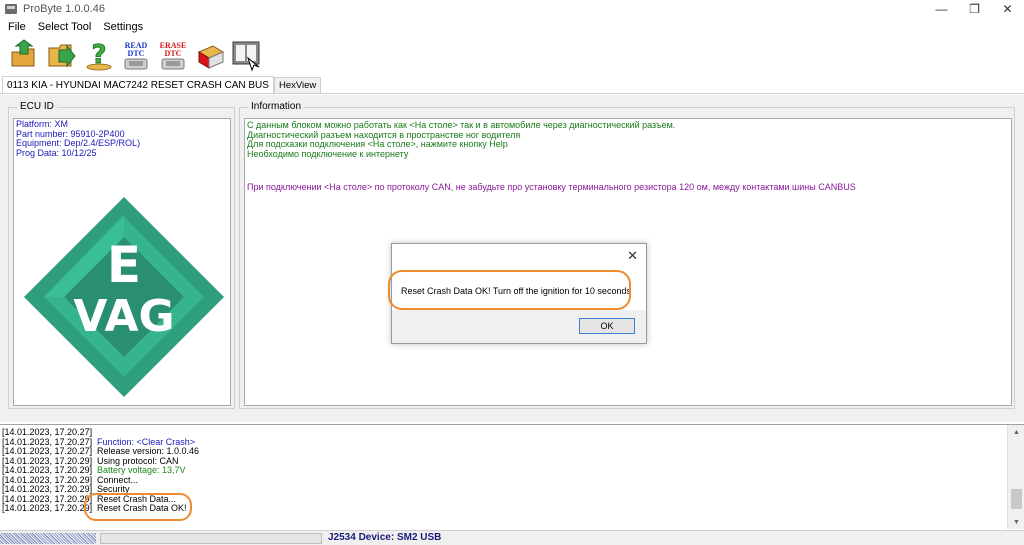 This screenshot has width=1024, height=545. What do you see at coordinates (297, 85) in the screenshot?
I see `tab-hexview: HexView` at bounding box center [297, 85].